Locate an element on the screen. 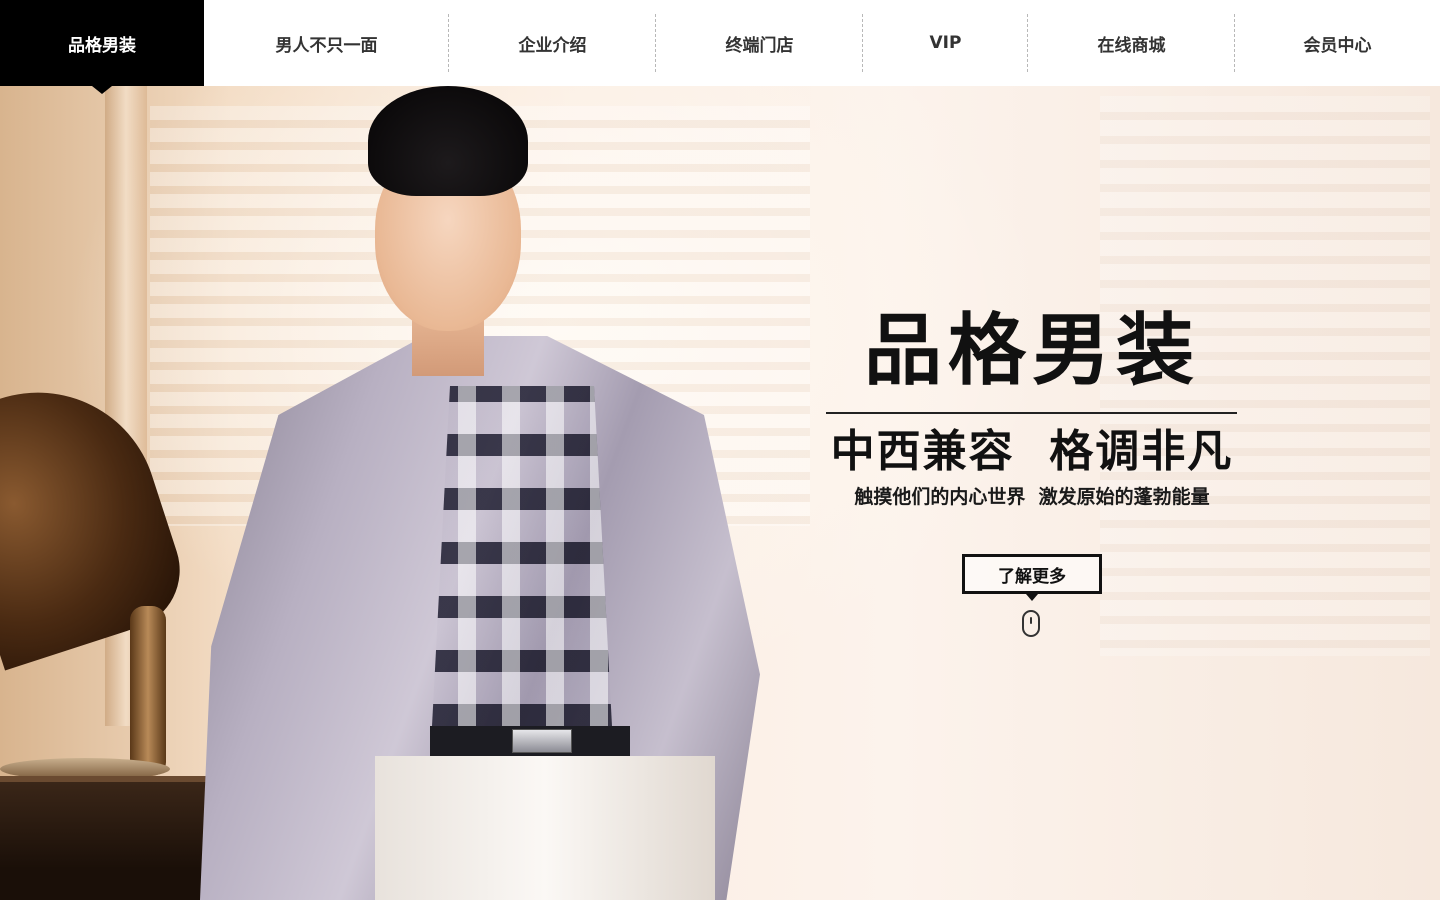 The image size is (1440, 900). hero-subtitle: 中西兼容 格调非凡 is located at coordinates (1032, 451).